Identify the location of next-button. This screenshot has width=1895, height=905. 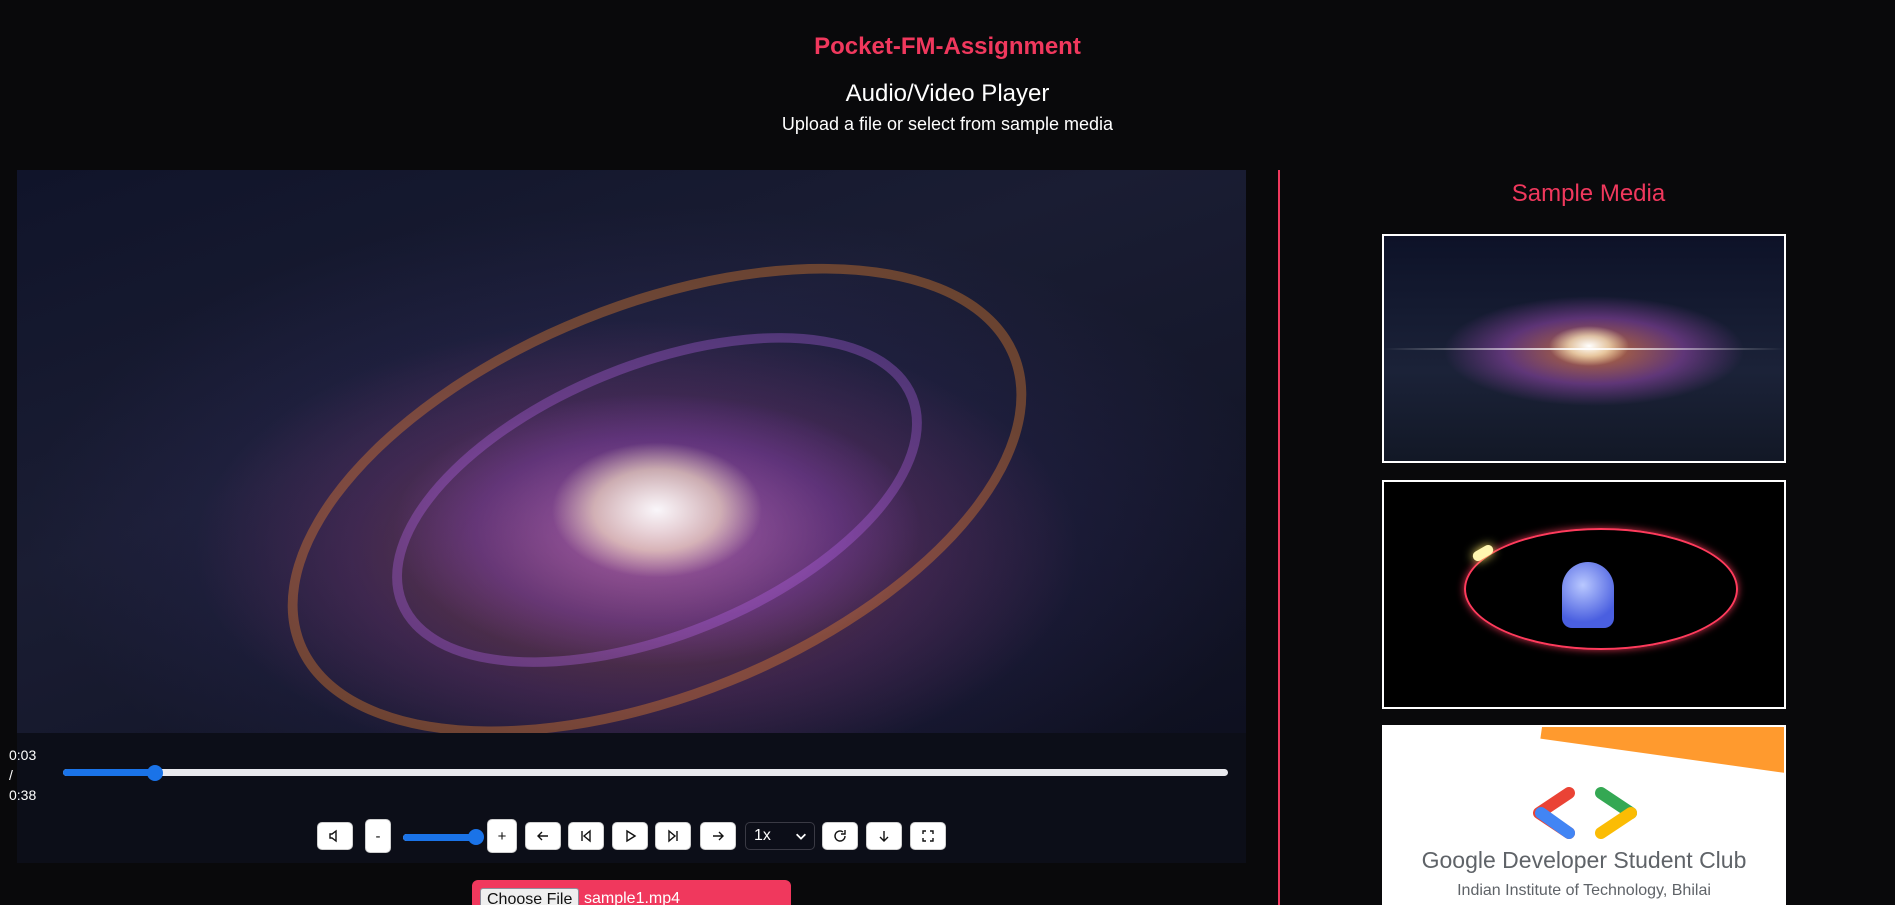
(673, 836).